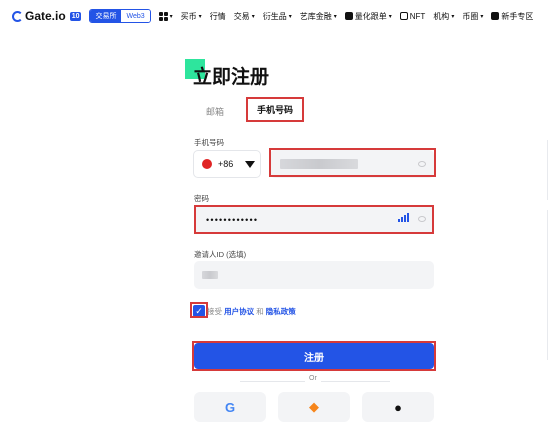 Image resolution: width=555 pixels, height=422 pixels. I want to click on quant-icon, so click(348, 16).